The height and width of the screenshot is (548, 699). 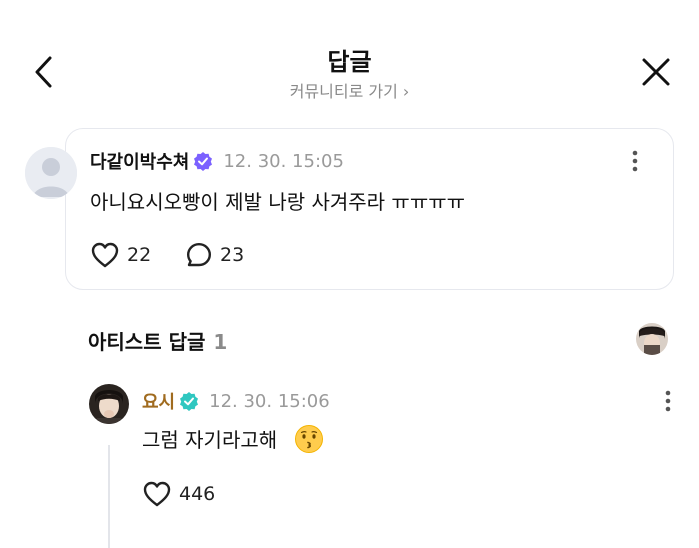 What do you see at coordinates (139, 161) in the screenshot?
I see `post-author-name: 다같이박수쳐` at bounding box center [139, 161].